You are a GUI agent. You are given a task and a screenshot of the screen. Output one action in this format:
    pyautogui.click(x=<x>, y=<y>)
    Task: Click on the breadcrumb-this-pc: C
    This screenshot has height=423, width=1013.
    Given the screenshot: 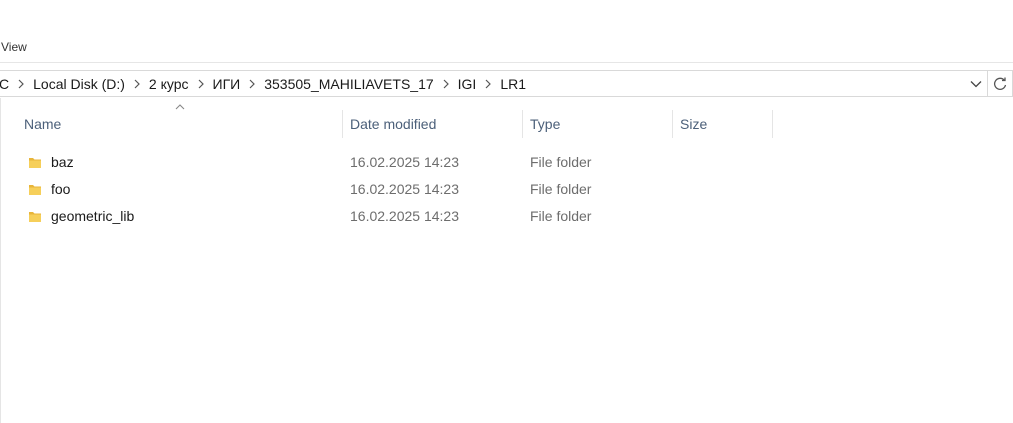 What is the action you would take?
    pyautogui.click(x=7, y=83)
    